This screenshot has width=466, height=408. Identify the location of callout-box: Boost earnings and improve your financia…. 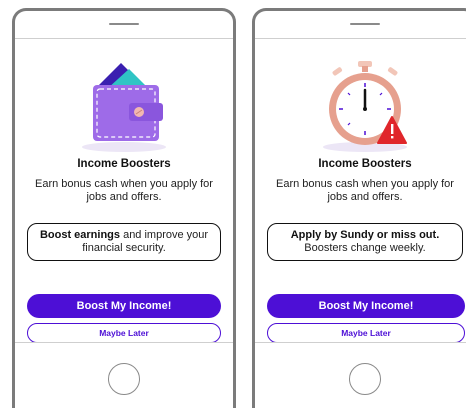
(124, 242).